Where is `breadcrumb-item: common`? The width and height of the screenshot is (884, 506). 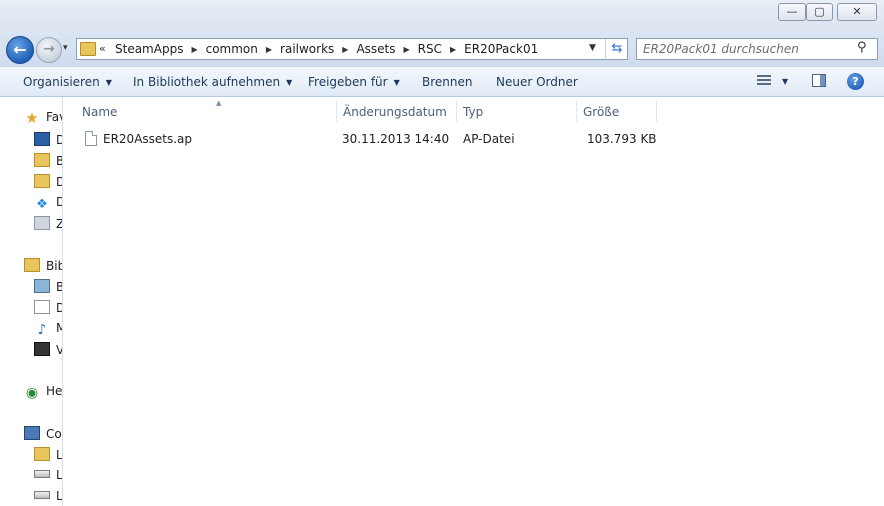 breadcrumb-item: common is located at coordinates (232, 49).